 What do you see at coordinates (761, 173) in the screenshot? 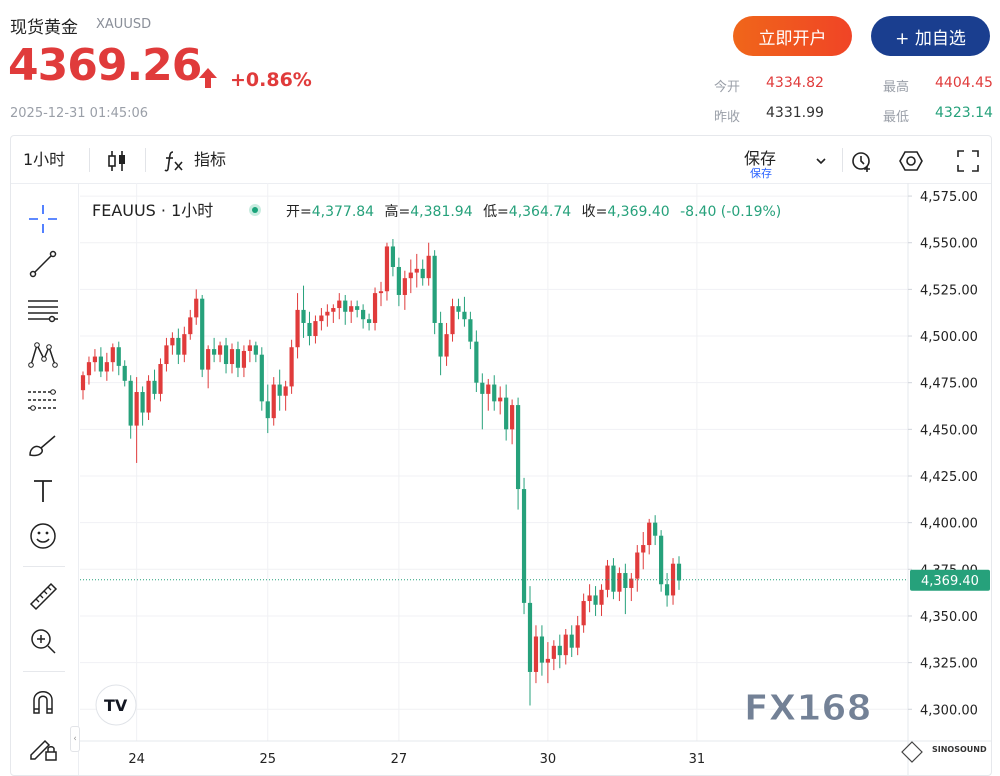
I see `save-sublabel: 保存` at bounding box center [761, 173].